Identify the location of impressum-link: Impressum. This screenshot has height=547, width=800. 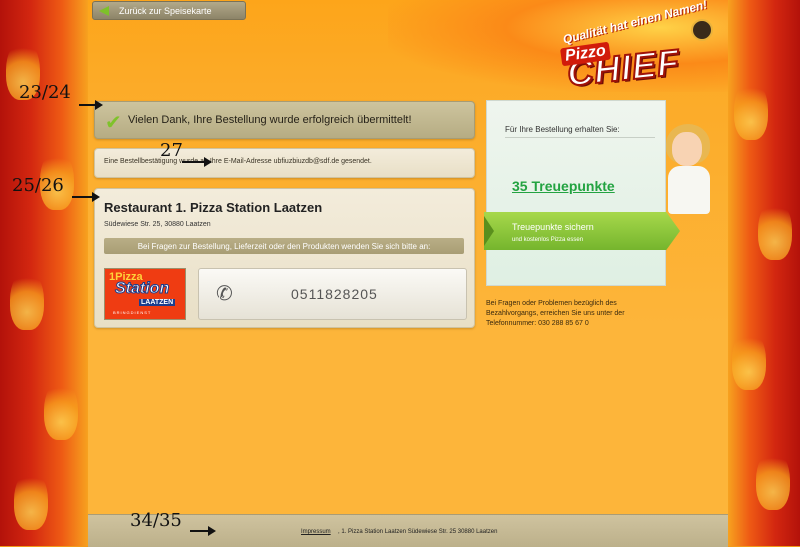
(316, 532).